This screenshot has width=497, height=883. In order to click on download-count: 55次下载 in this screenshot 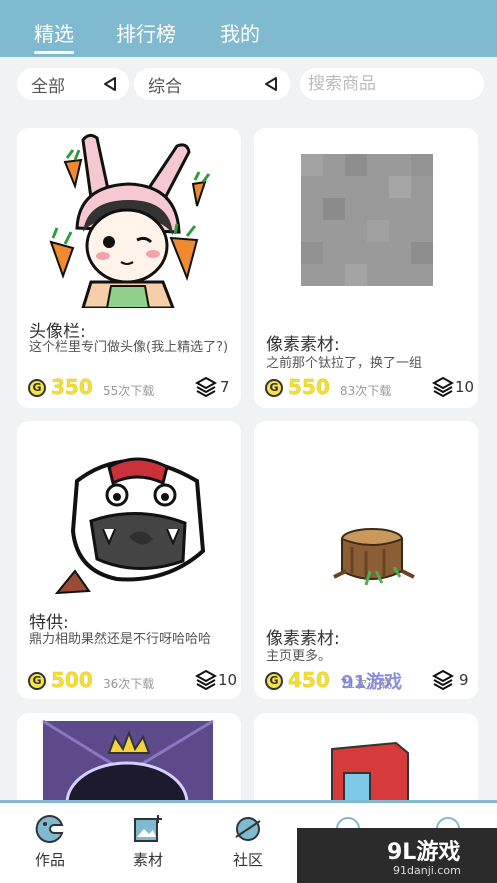, I will do `click(129, 391)`.